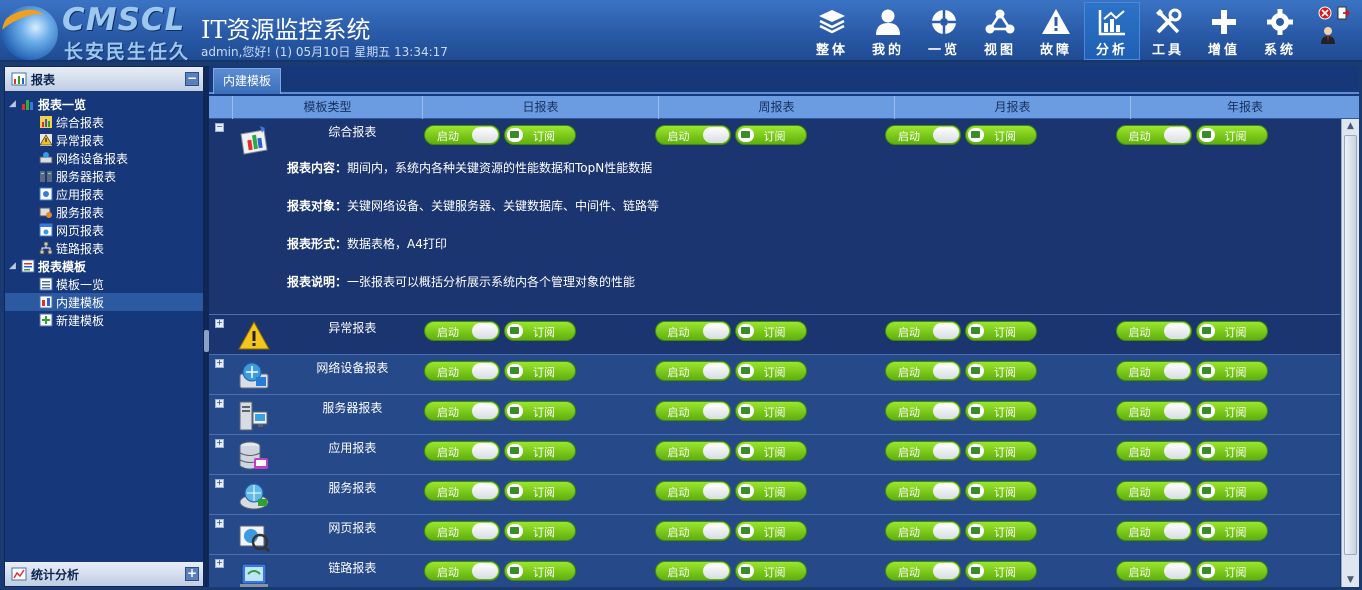  What do you see at coordinates (104, 158) in the screenshot?
I see `tree-node-network-device-report: 网络设备报表` at bounding box center [104, 158].